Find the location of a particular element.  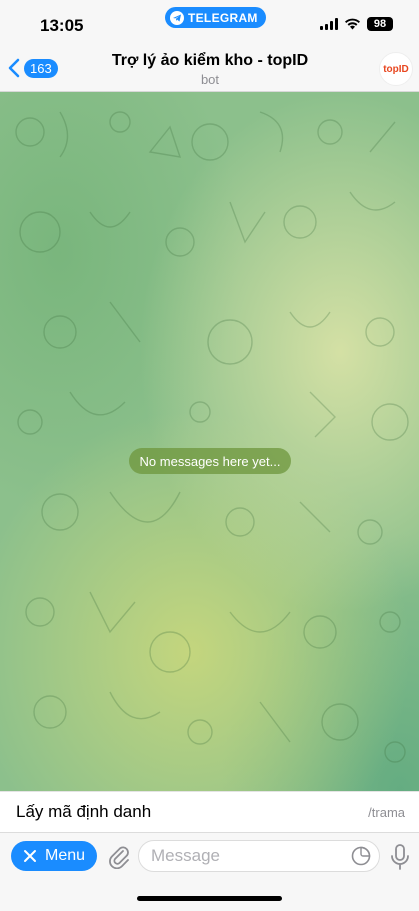

status-icons: 98 is located at coordinates (356, 24).